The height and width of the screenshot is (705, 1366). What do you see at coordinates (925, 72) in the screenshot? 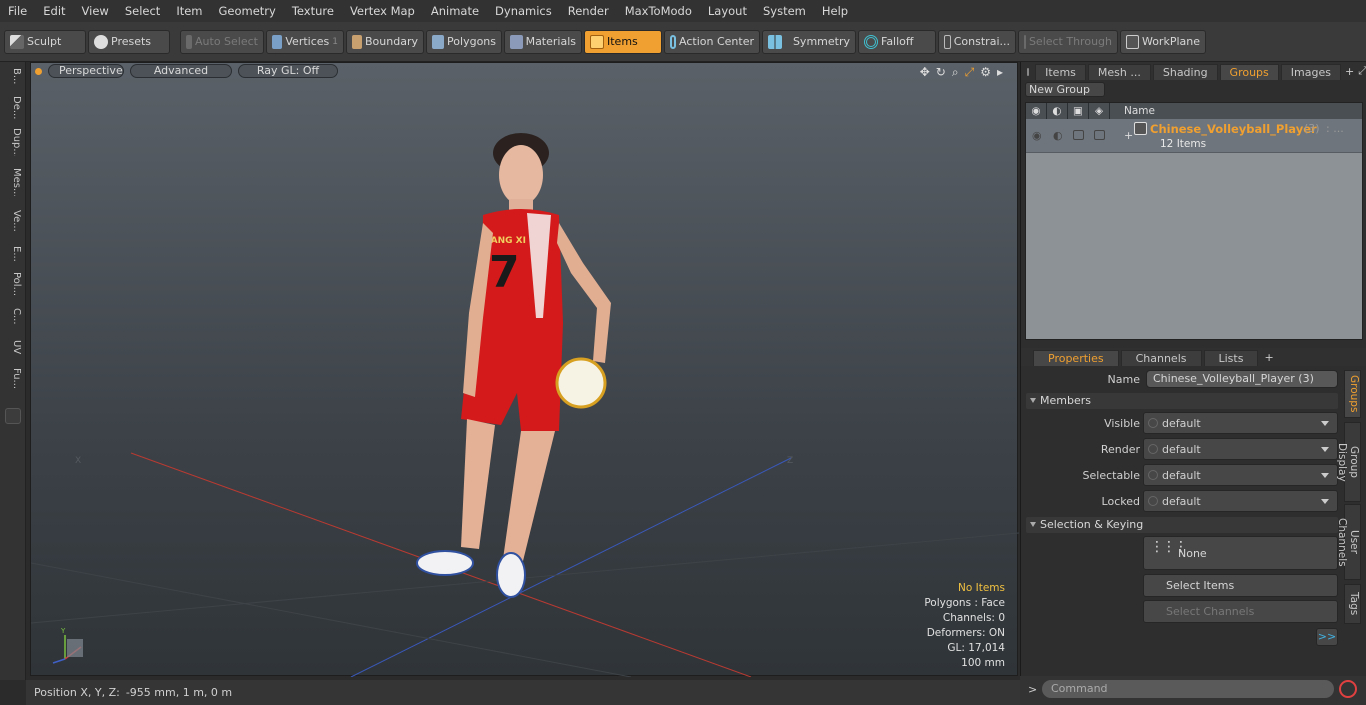
I see `move-icon: ✥` at bounding box center [925, 72].